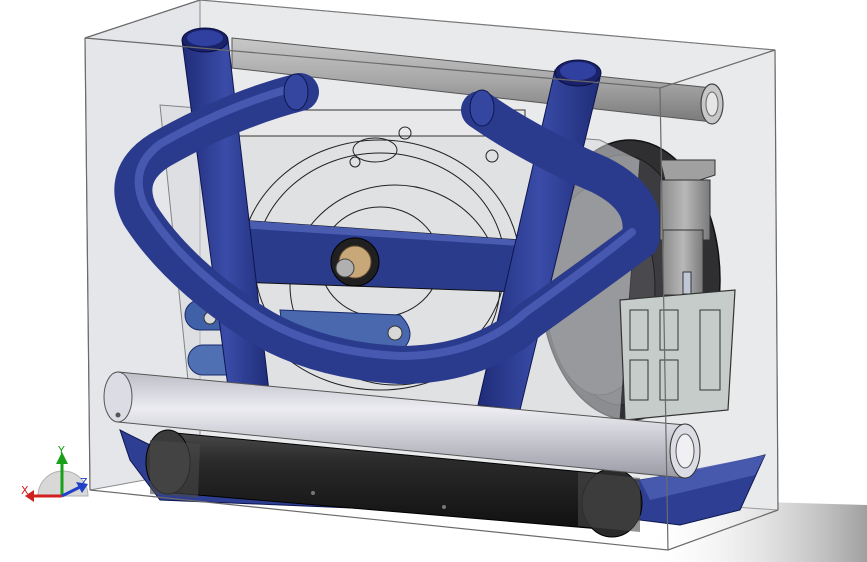  What do you see at coordinates (677, 355) in the screenshot?
I see `right-pedal-bracket` at bounding box center [677, 355].